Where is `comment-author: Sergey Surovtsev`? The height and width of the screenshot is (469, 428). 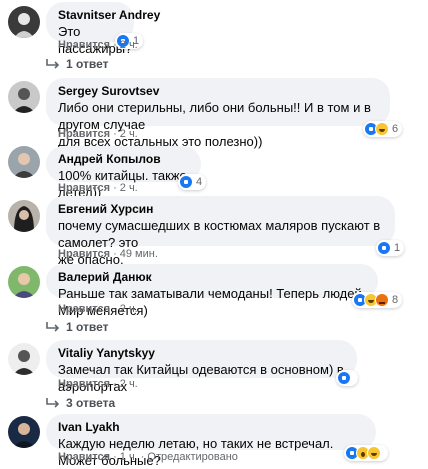
comment-author: Sergey Surovtsev is located at coordinates (218, 91).